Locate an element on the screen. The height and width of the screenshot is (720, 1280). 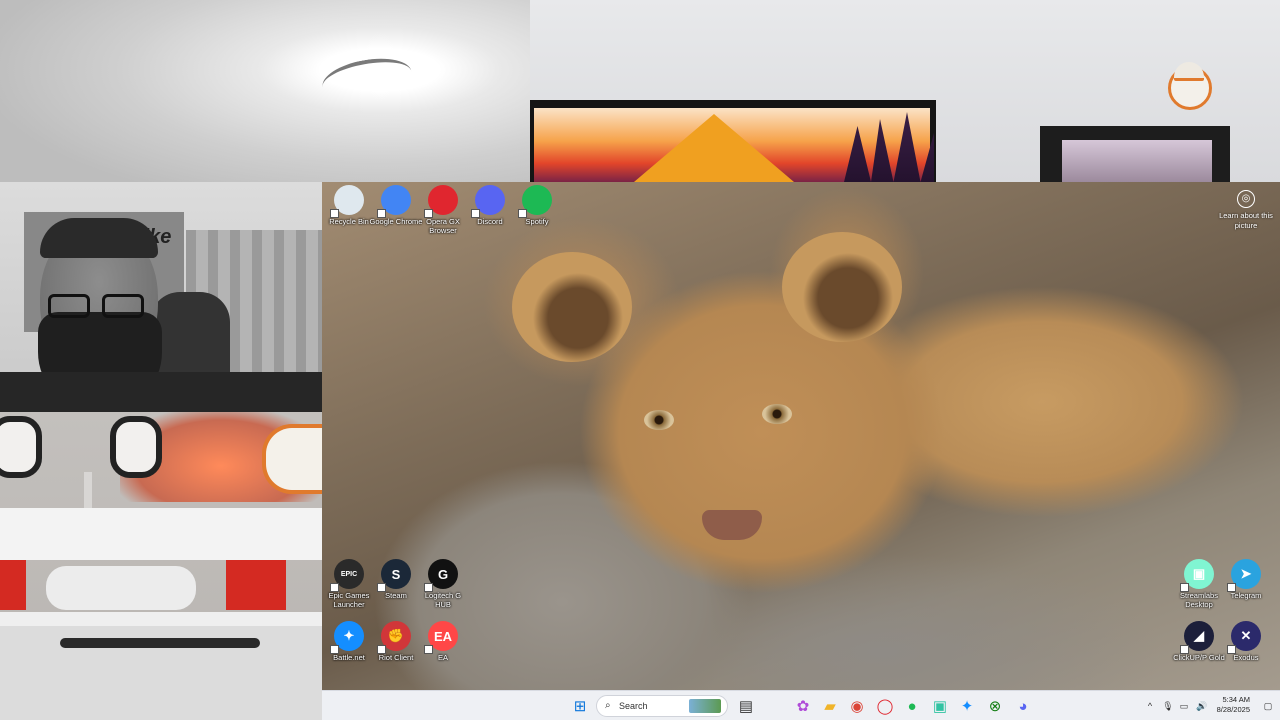
desktop-shortcut-label: Recycle Bin is located at coordinates (349, 221).